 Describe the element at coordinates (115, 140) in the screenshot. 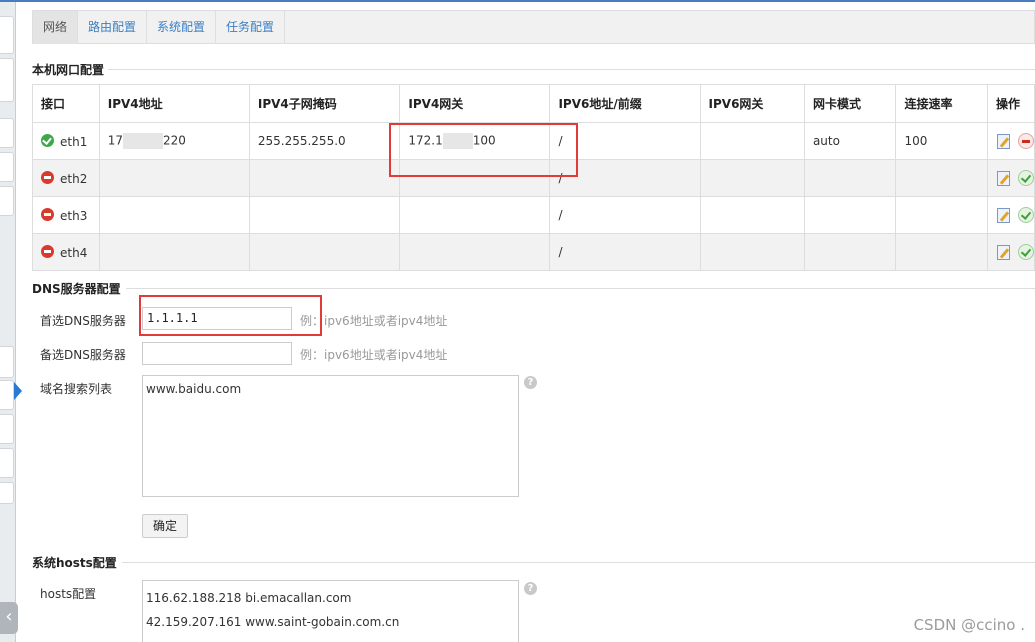

I see `ipv4-prefix: 17` at that location.